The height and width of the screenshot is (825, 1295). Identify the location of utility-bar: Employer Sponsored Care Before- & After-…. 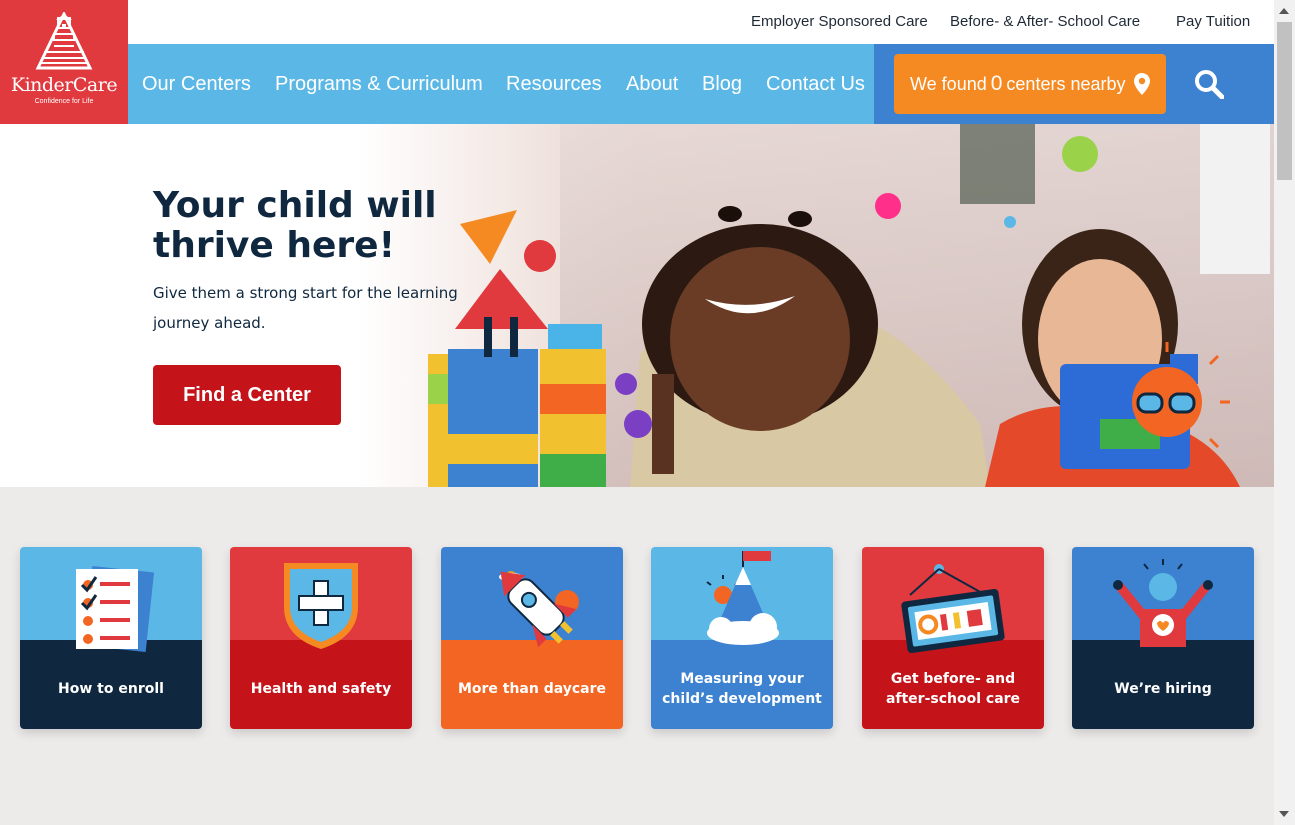
(701, 22).